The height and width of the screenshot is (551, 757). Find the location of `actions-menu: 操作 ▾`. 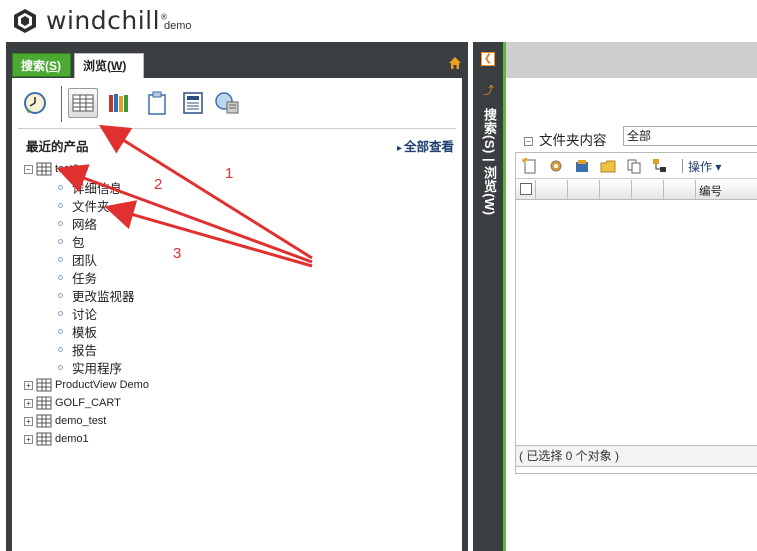

actions-menu: 操作 ▾ is located at coordinates (704, 166).